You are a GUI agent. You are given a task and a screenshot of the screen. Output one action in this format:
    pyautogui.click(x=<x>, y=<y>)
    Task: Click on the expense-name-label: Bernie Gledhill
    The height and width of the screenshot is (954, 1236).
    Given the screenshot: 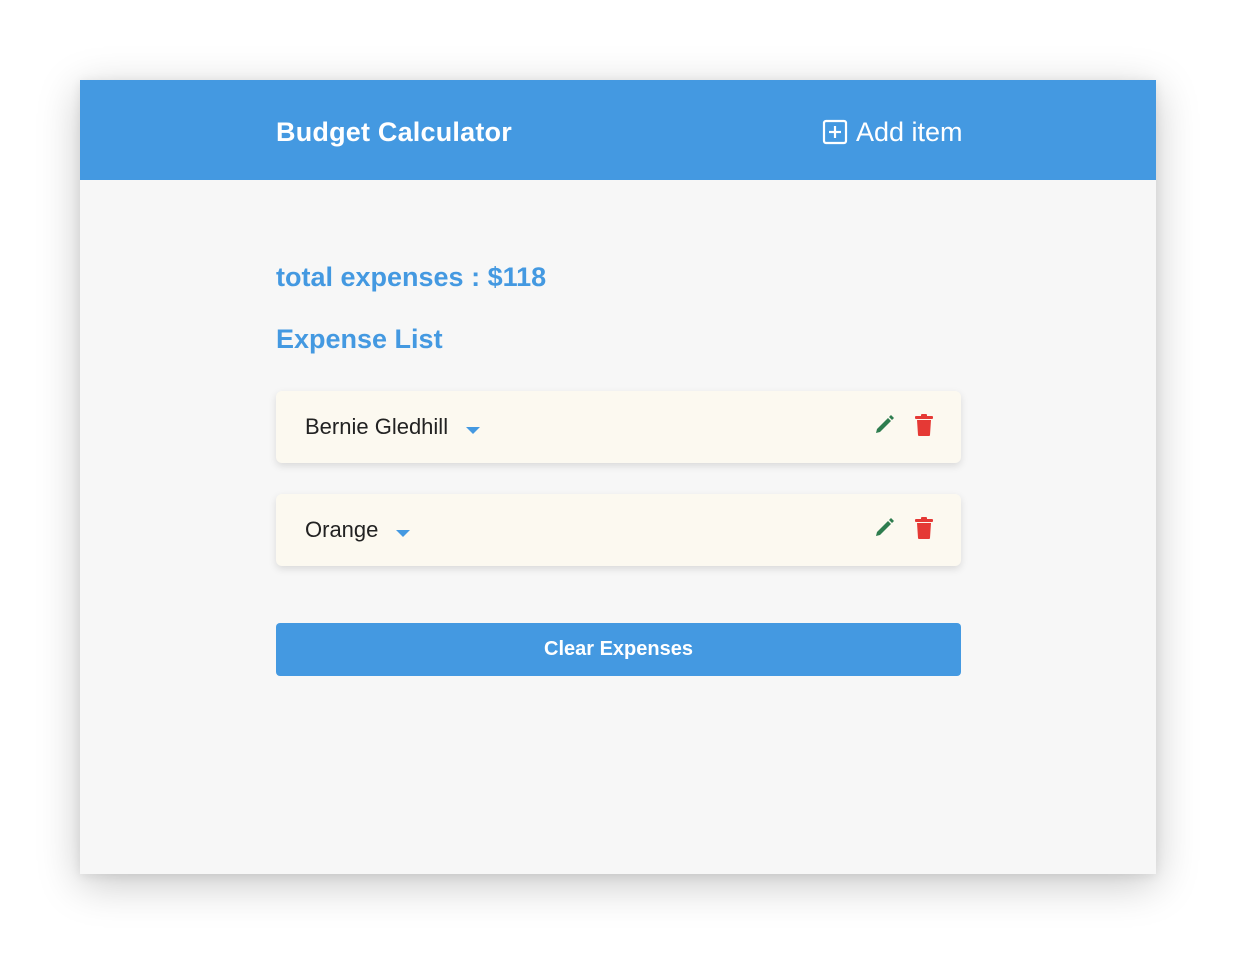 What is the action you would take?
    pyautogui.click(x=377, y=426)
    